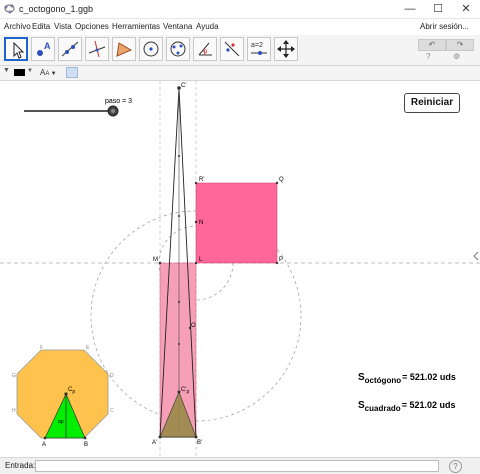  Describe the element at coordinates (112, 411) in the screenshot. I see `label-c: C` at that location.